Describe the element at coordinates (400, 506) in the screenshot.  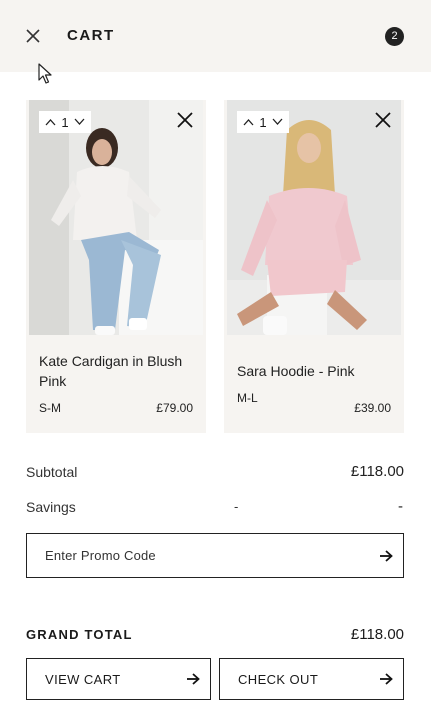
I see `savings-value: -` at that location.